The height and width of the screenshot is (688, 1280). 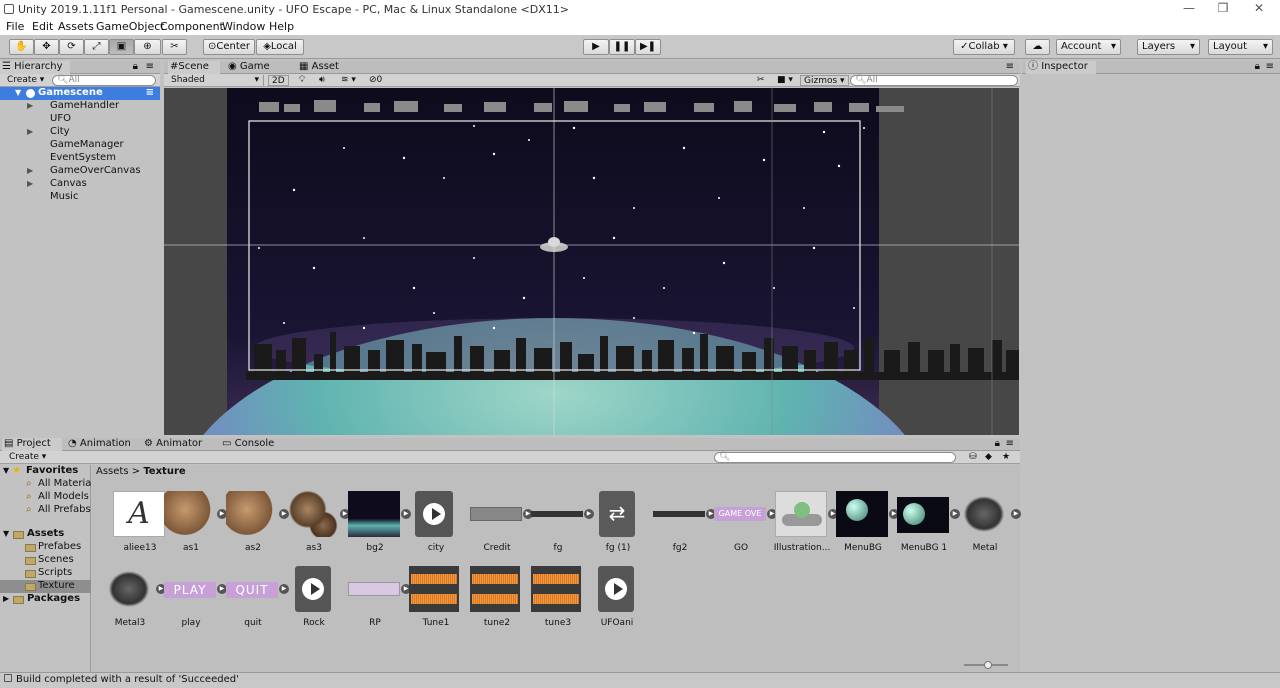 I want to click on hierarchy-item: ▶ Canvas, so click(x=80, y=184).